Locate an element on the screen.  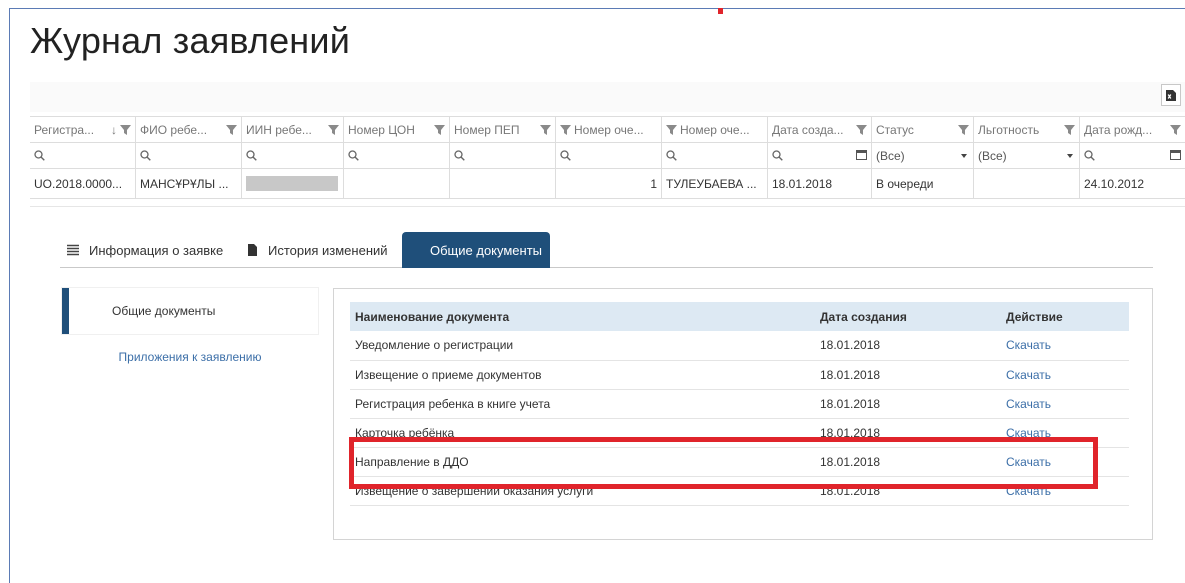
filter-registration is located at coordinates (83, 155).